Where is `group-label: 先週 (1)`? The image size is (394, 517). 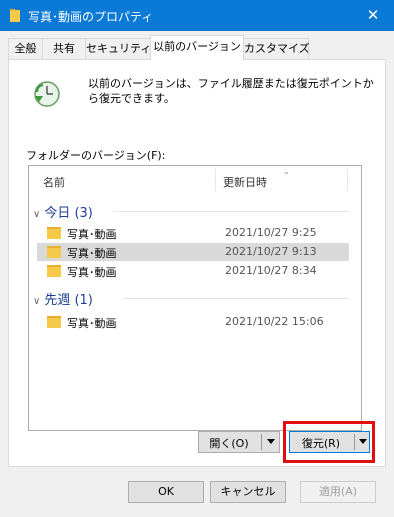
group-label: 先週 (1) is located at coordinates (68, 300).